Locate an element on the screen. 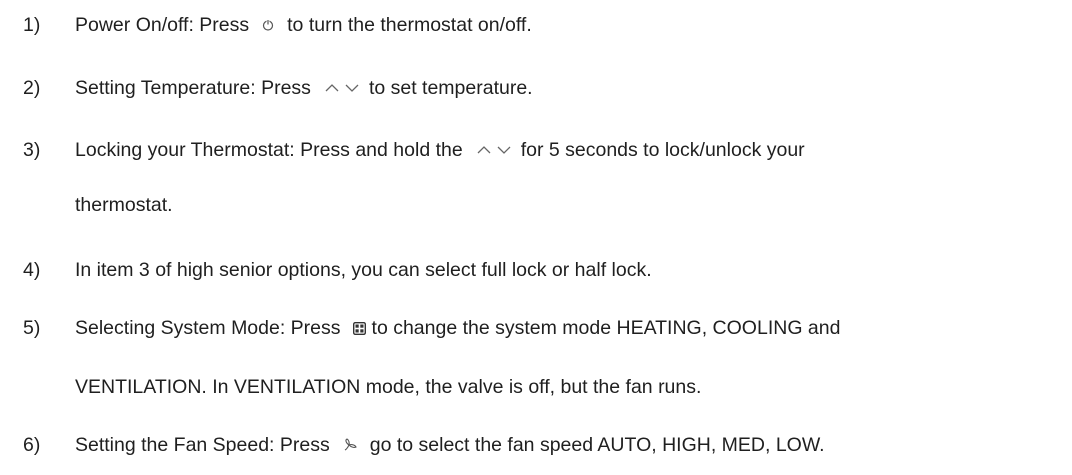 This screenshot has height=475, width=1072. power-icon is located at coordinates (268, 25).